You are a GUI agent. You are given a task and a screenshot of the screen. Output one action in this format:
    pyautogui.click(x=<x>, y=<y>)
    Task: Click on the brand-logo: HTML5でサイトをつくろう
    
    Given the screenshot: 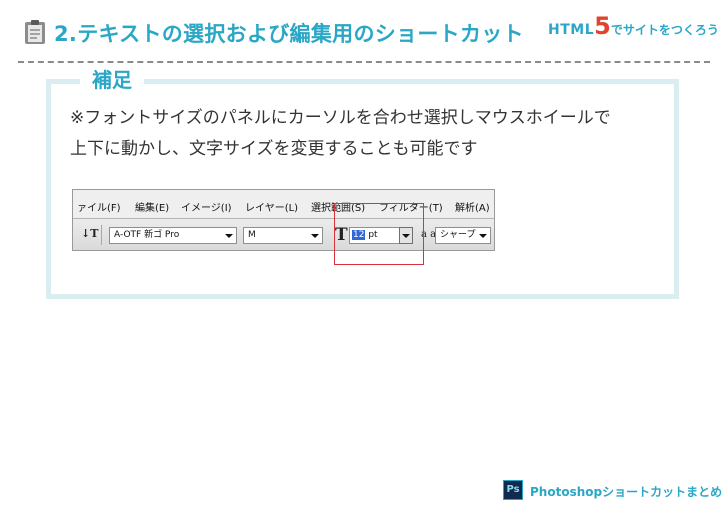 What is the action you would take?
    pyautogui.click(x=633, y=26)
    